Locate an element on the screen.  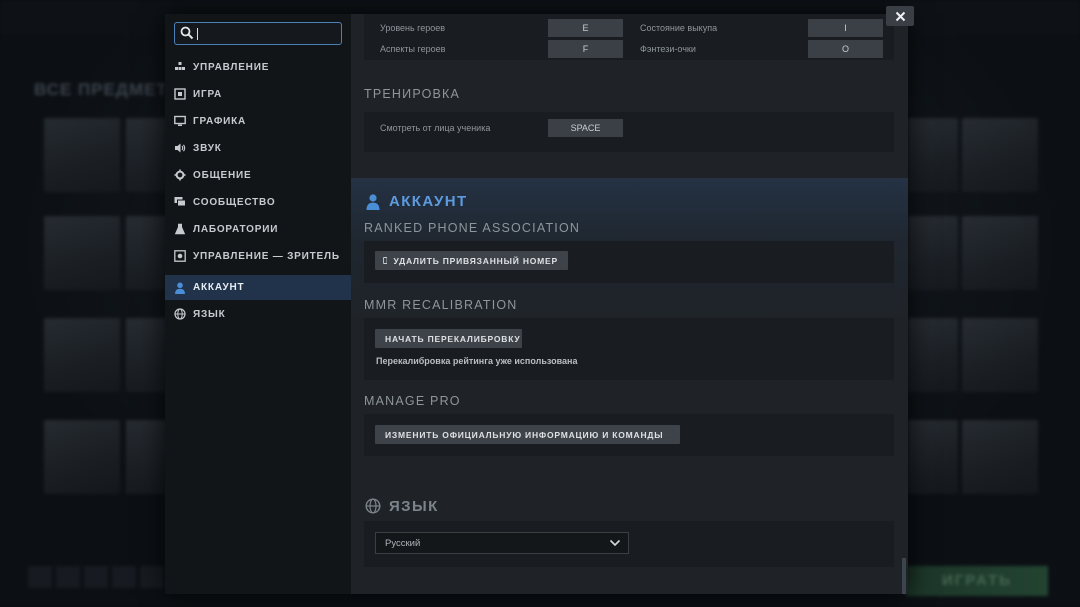
manage-pro-title: MANAGE PRO is located at coordinates (412, 401).